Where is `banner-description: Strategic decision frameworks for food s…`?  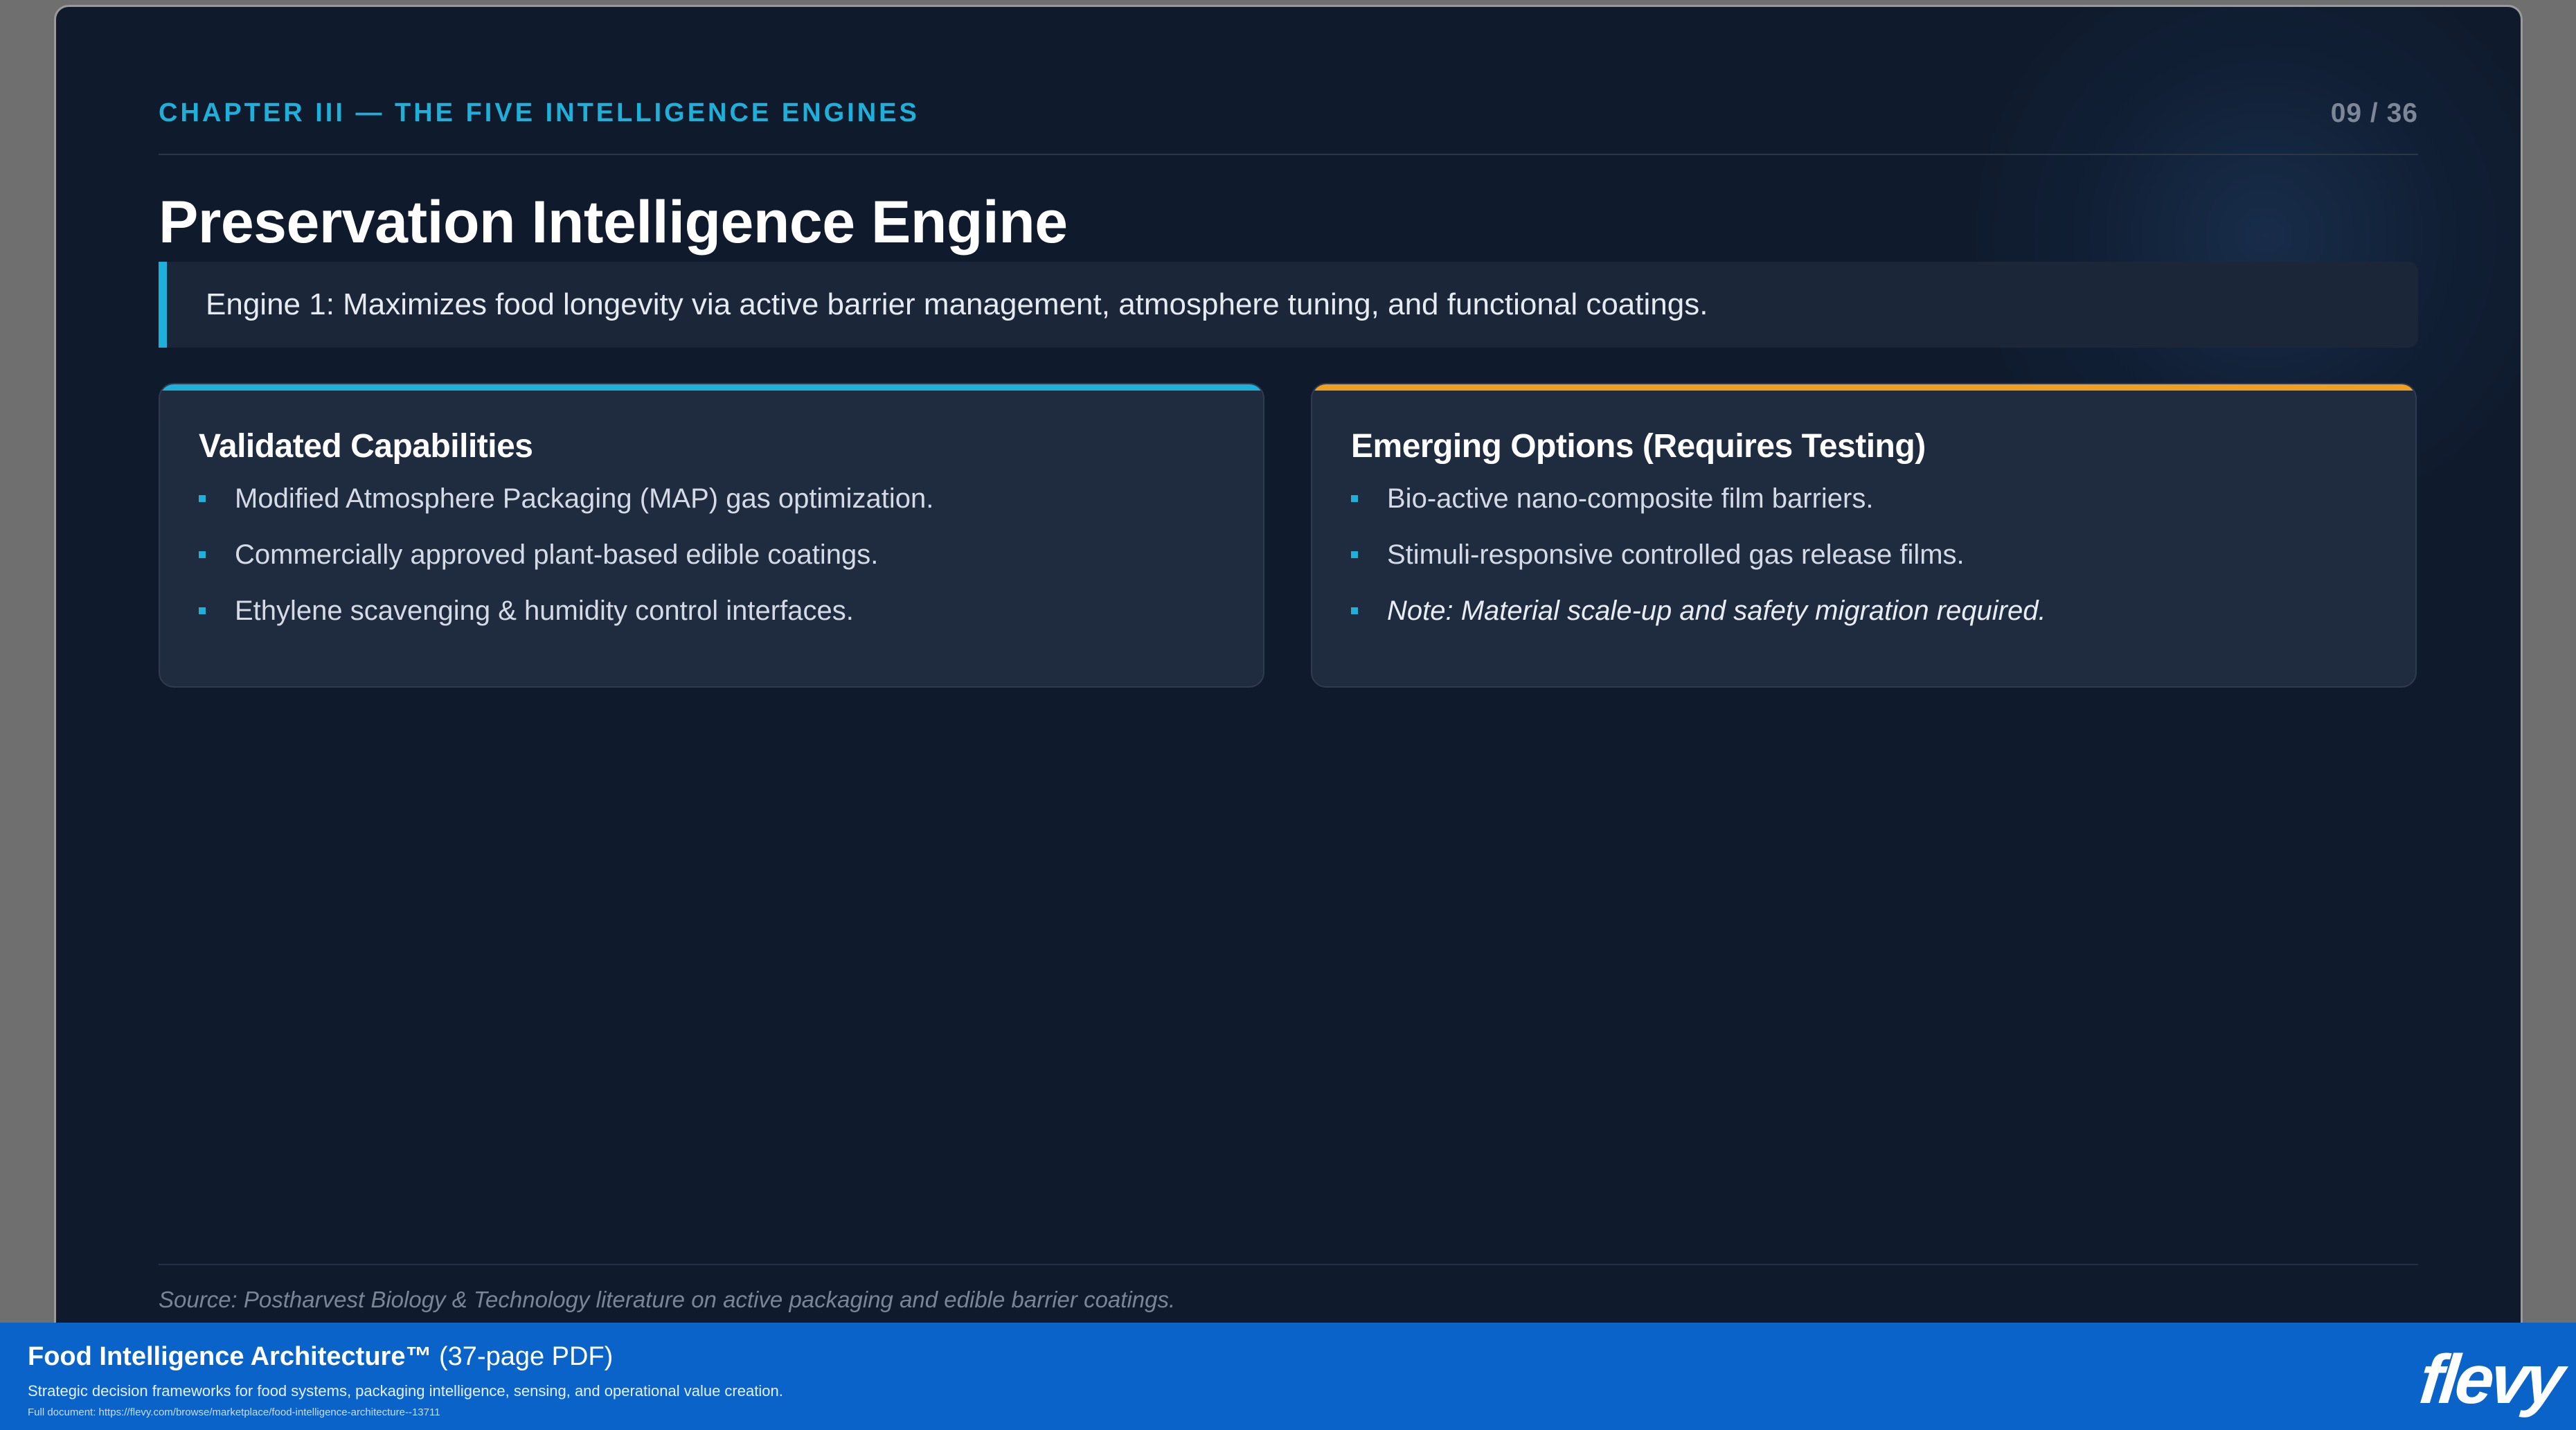
banner-description: Strategic decision frameworks for food s… is located at coordinates (405, 1391).